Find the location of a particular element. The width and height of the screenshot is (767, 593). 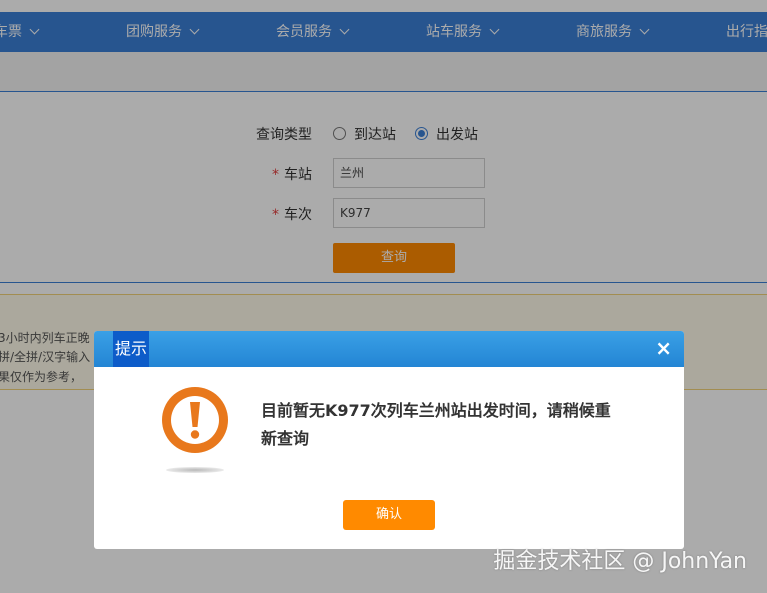

warning-icon-graphic is located at coordinates (195, 420).